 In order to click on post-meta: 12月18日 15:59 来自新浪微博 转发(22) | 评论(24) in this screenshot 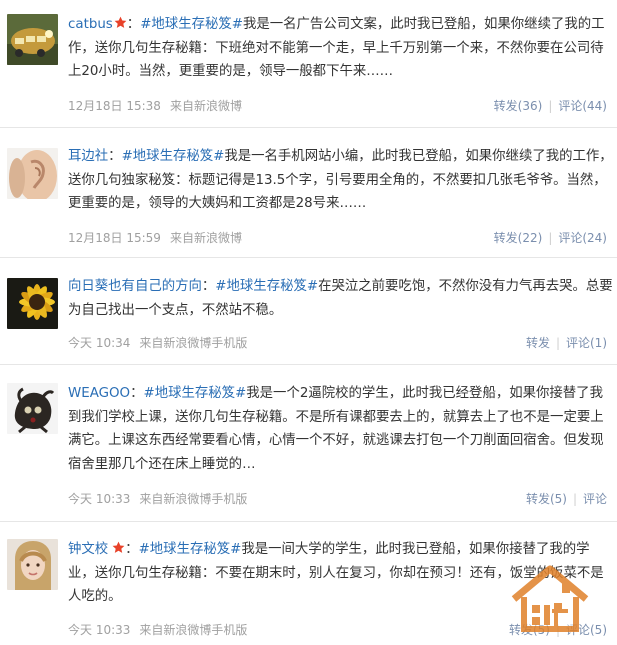, I will do `click(337, 238)`.